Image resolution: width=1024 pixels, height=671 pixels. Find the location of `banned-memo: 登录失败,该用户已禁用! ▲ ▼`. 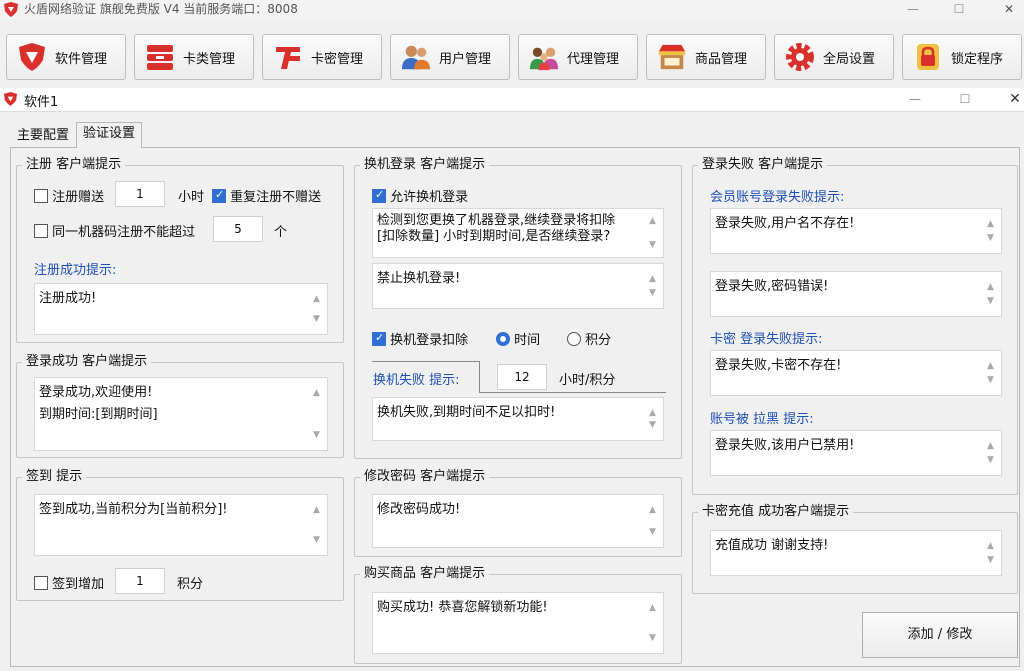

banned-memo: 登录失败,该用户已禁用! ▲ ▼ is located at coordinates (856, 453).